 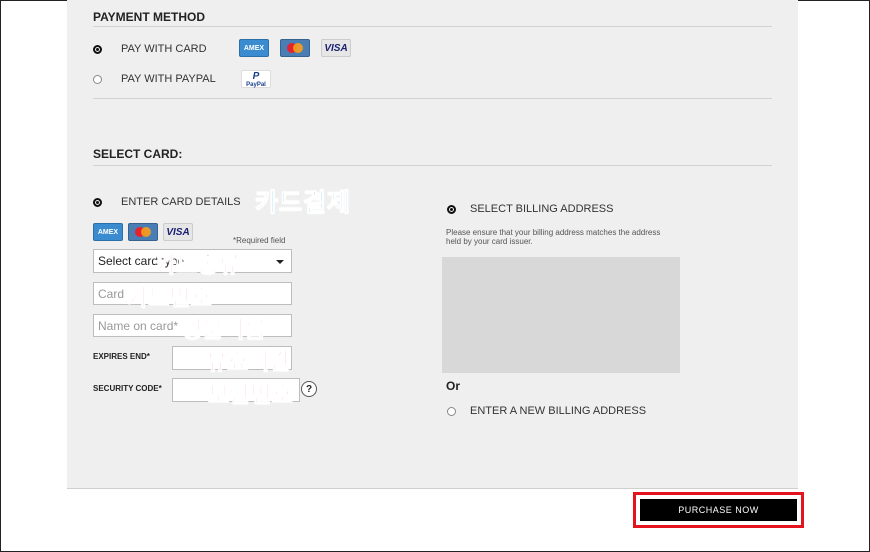 I want to click on payment-method-heading: PAYMENT METHOD, so click(x=149, y=17).